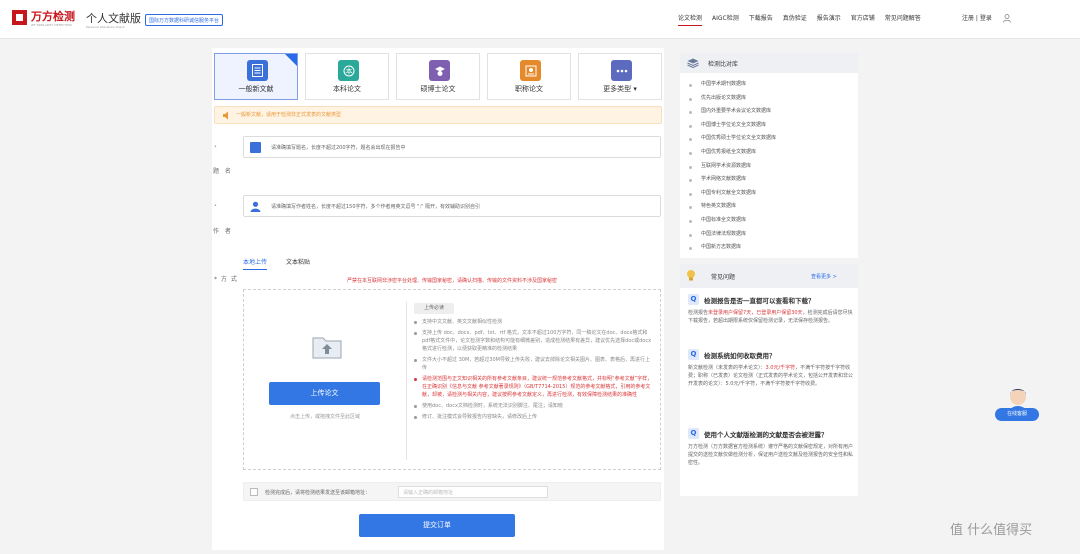  What do you see at coordinates (977, 19) in the screenshot?
I see `login-link: 注册 | 登录` at bounding box center [977, 19].